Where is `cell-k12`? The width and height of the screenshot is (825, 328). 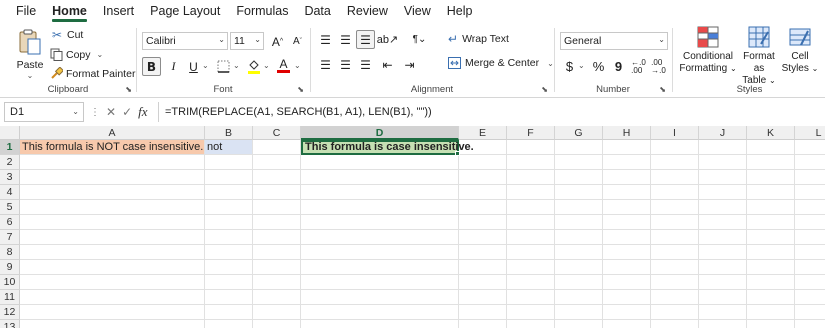
cell-k12 is located at coordinates (771, 312).